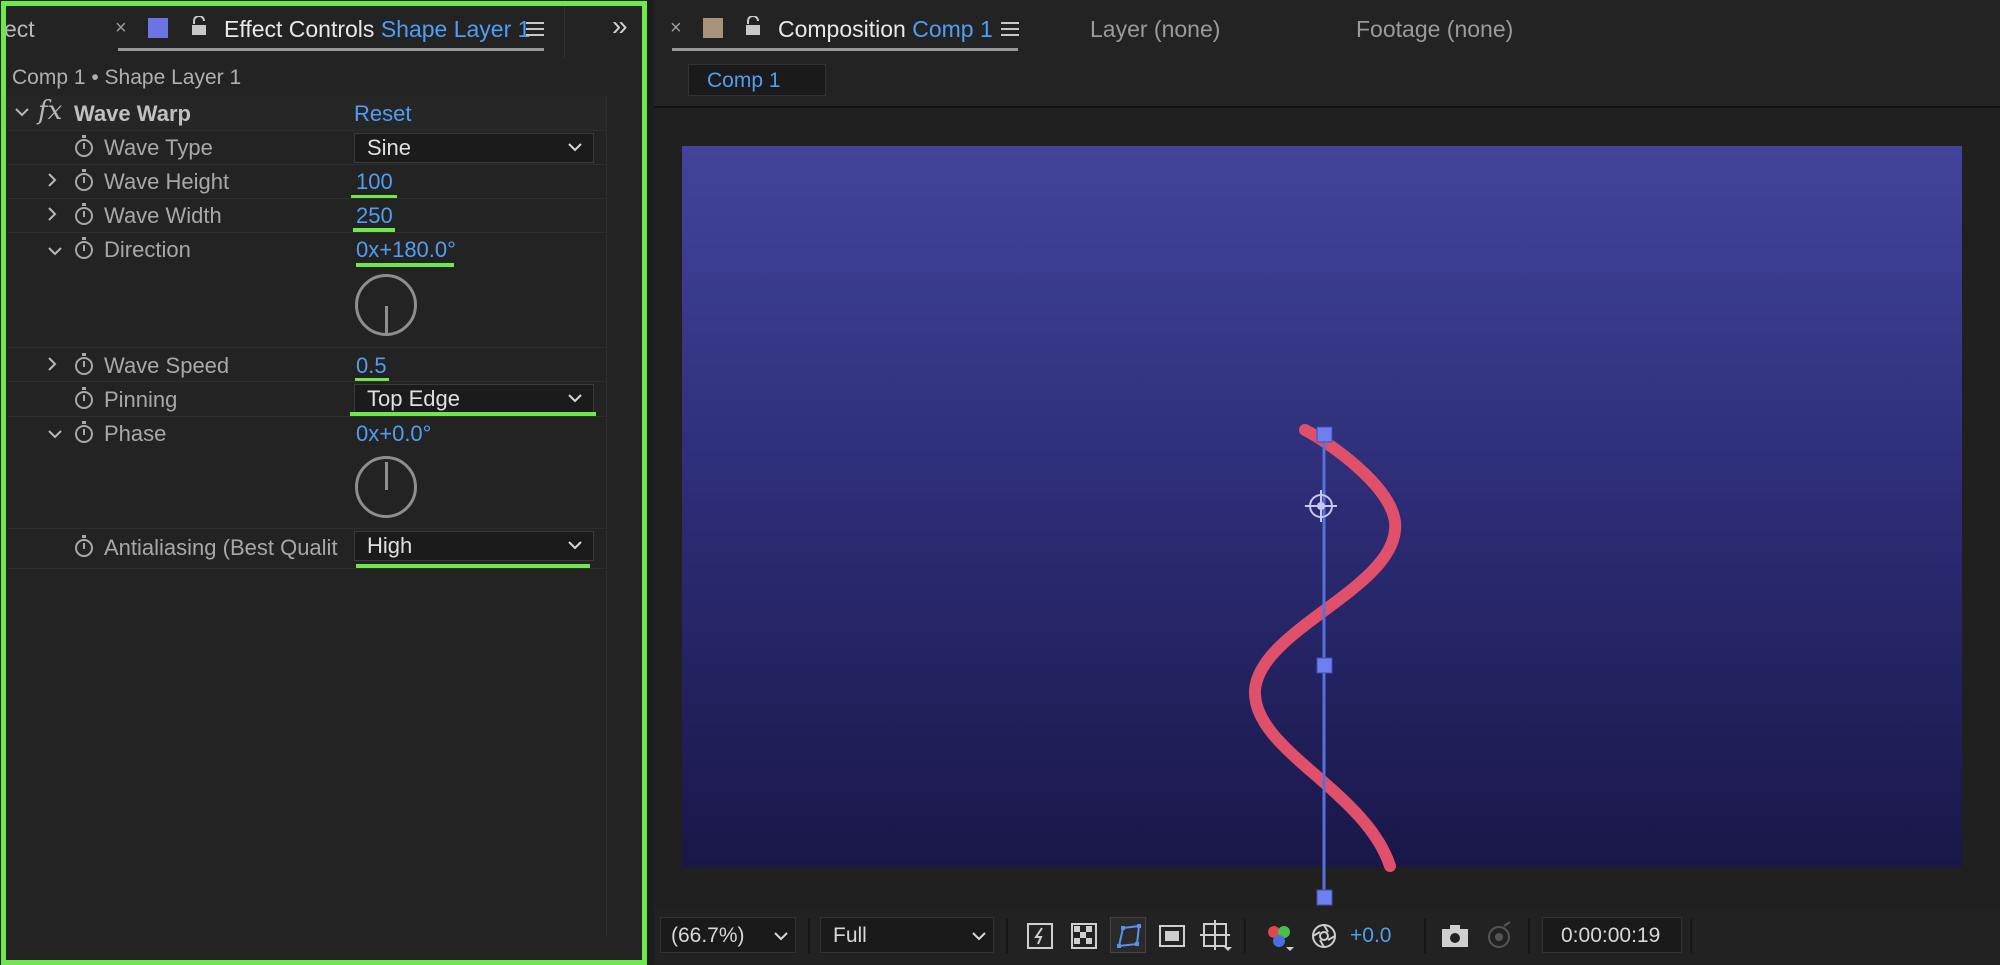  I want to click on region-of-interest-icon, so click(1172, 938).